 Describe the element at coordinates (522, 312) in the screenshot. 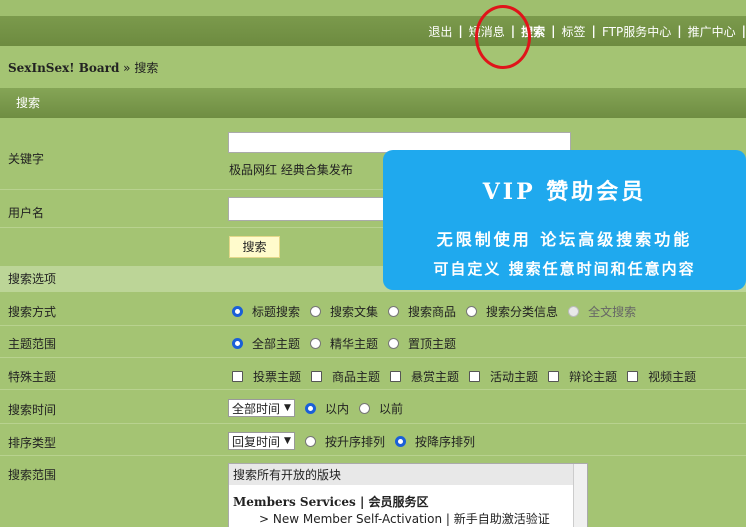

I see `option-label: 搜索分类信息` at that location.